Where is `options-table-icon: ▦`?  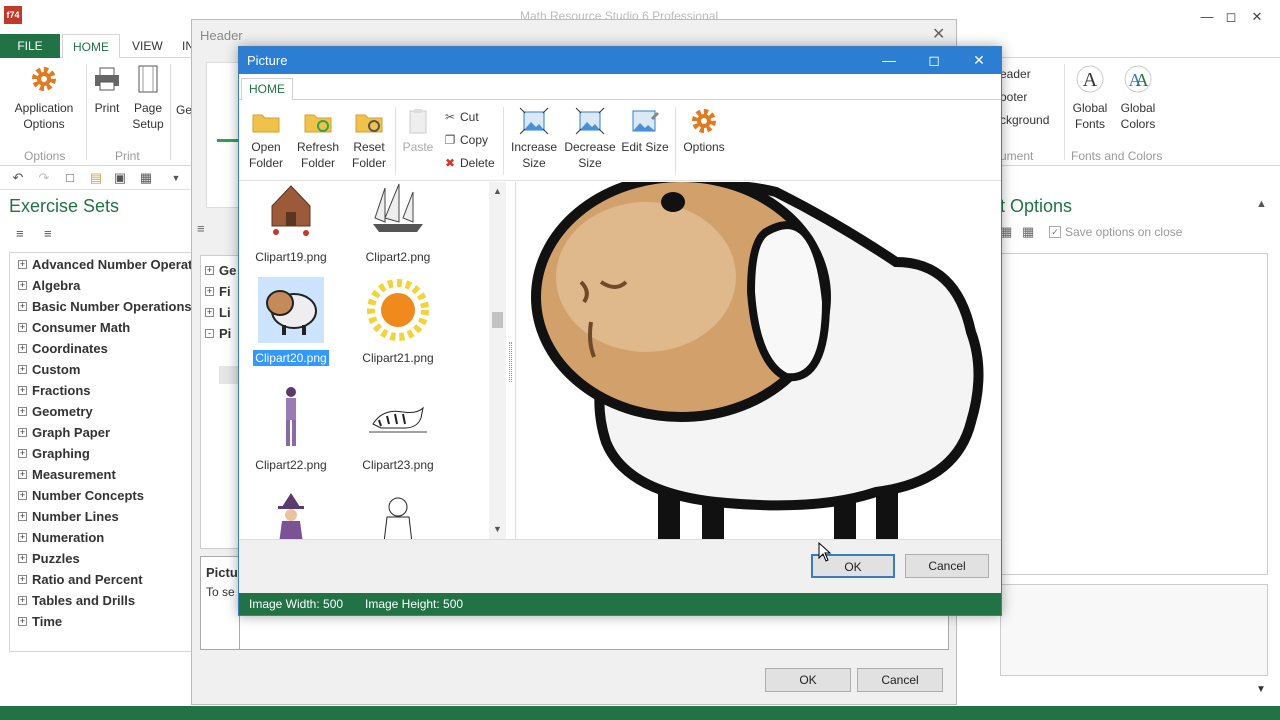
options-table-icon: ▦ is located at coordinates (1029, 231).